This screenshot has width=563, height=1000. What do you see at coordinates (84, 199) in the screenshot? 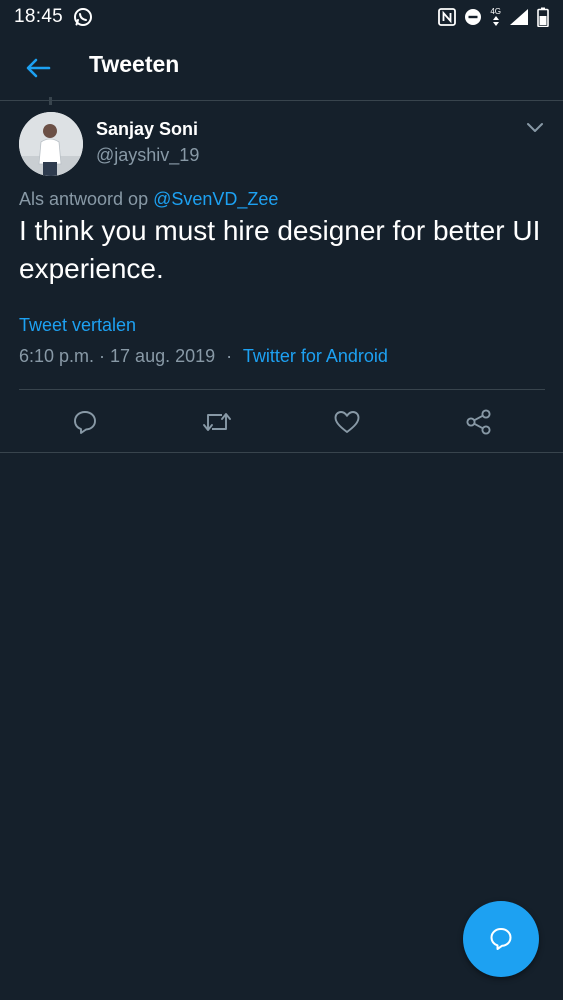
I see `reply-prefix: Als antwoord op` at bounding box center [84, 199].